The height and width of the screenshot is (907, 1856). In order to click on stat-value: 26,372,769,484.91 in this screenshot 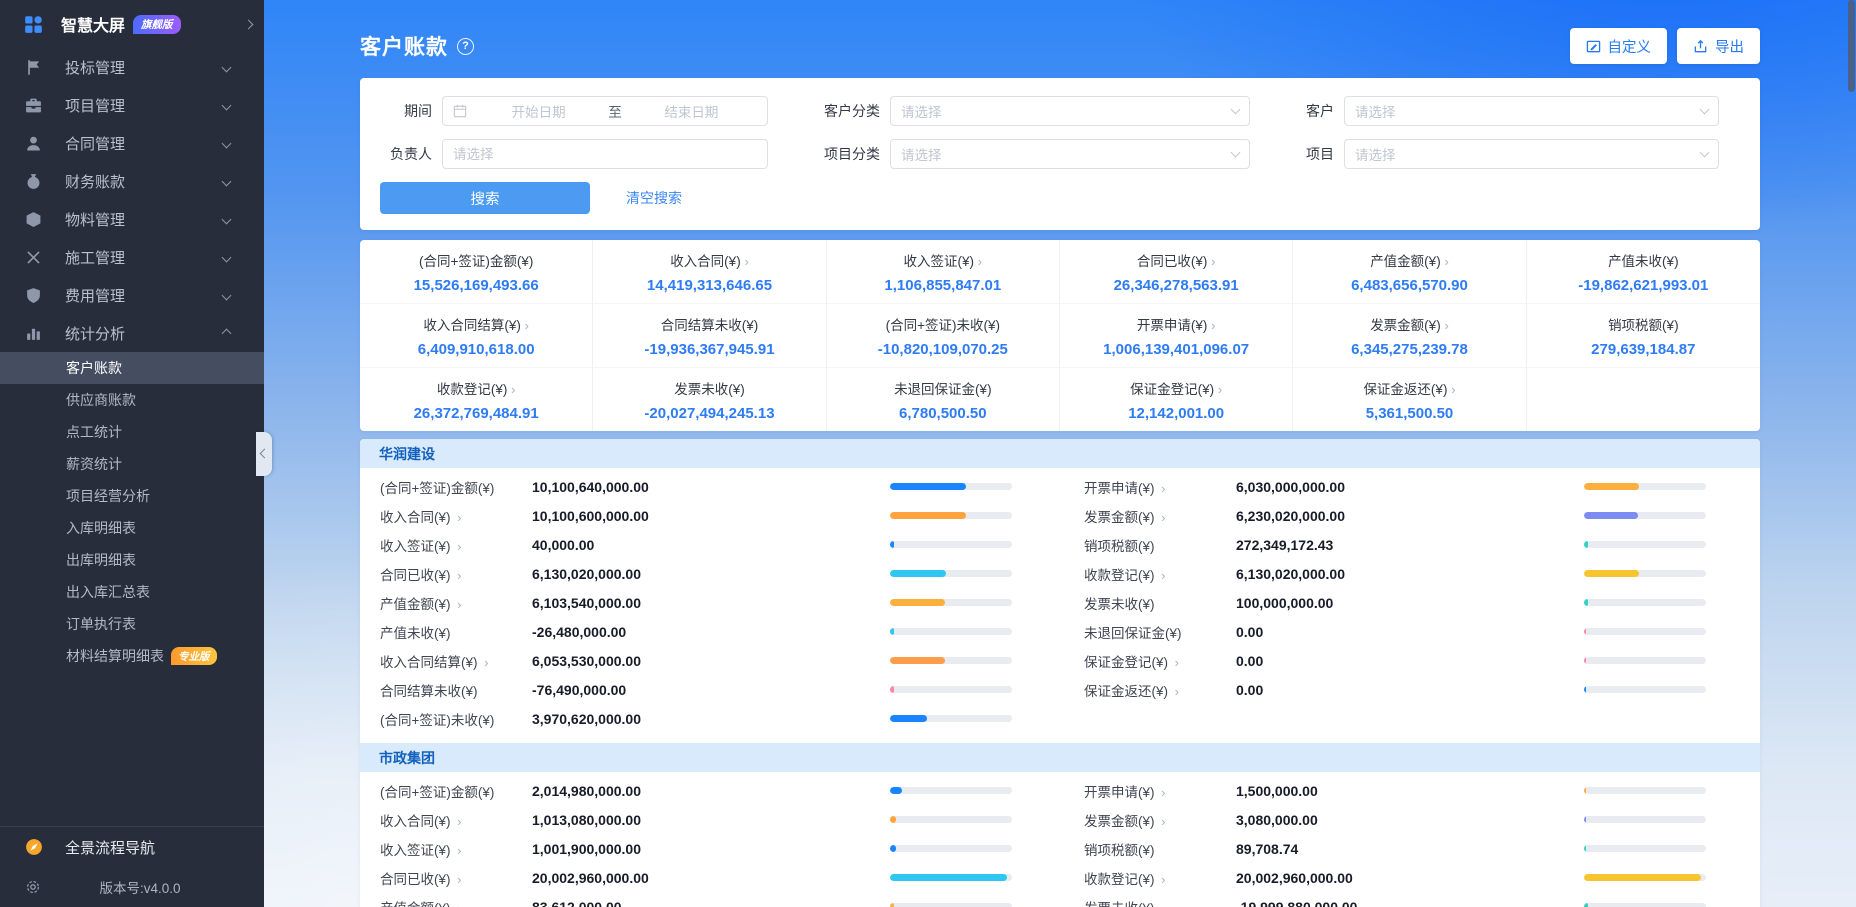, I will do `click(476, 413)`.